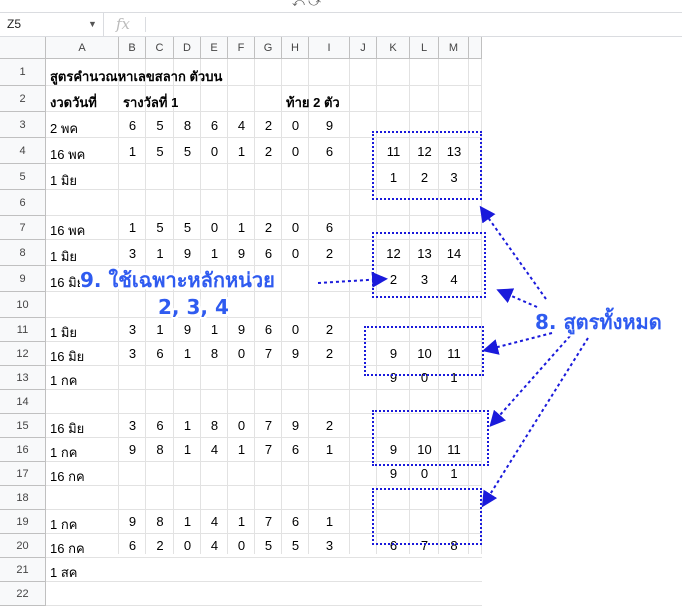 Image resolution: width=682 pixels, height=606 pixels. What do you see at coordinates (23, 570) in the screenshot?
I see `row-header-21: 21` at bounding box center [23, 570].